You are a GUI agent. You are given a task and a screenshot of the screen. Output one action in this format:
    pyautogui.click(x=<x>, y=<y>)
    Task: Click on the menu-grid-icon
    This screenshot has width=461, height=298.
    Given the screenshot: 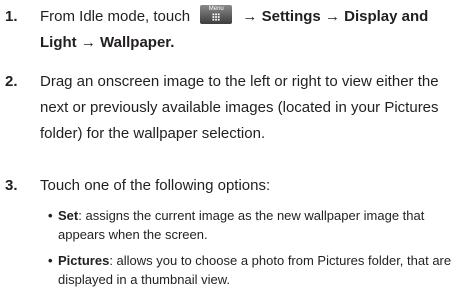 What is the action you would take?
    pyautogui.click(x=216, y=17)
    